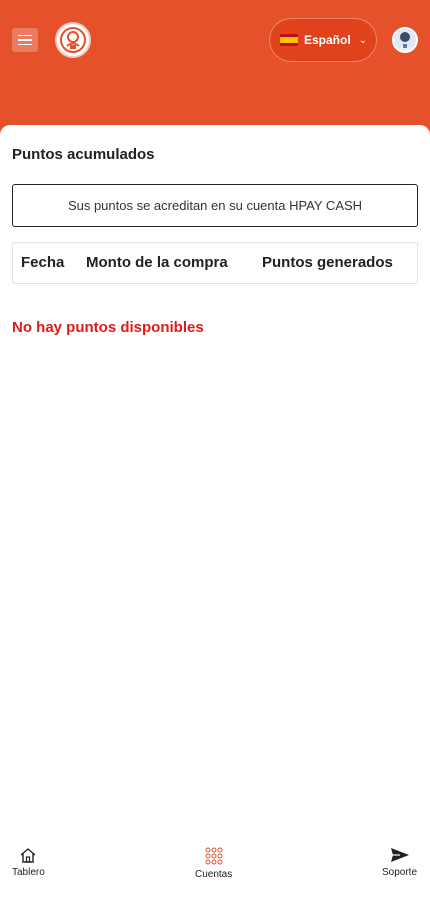  I want to click on nav-label-soporte: Soporte, so click(400, 872).